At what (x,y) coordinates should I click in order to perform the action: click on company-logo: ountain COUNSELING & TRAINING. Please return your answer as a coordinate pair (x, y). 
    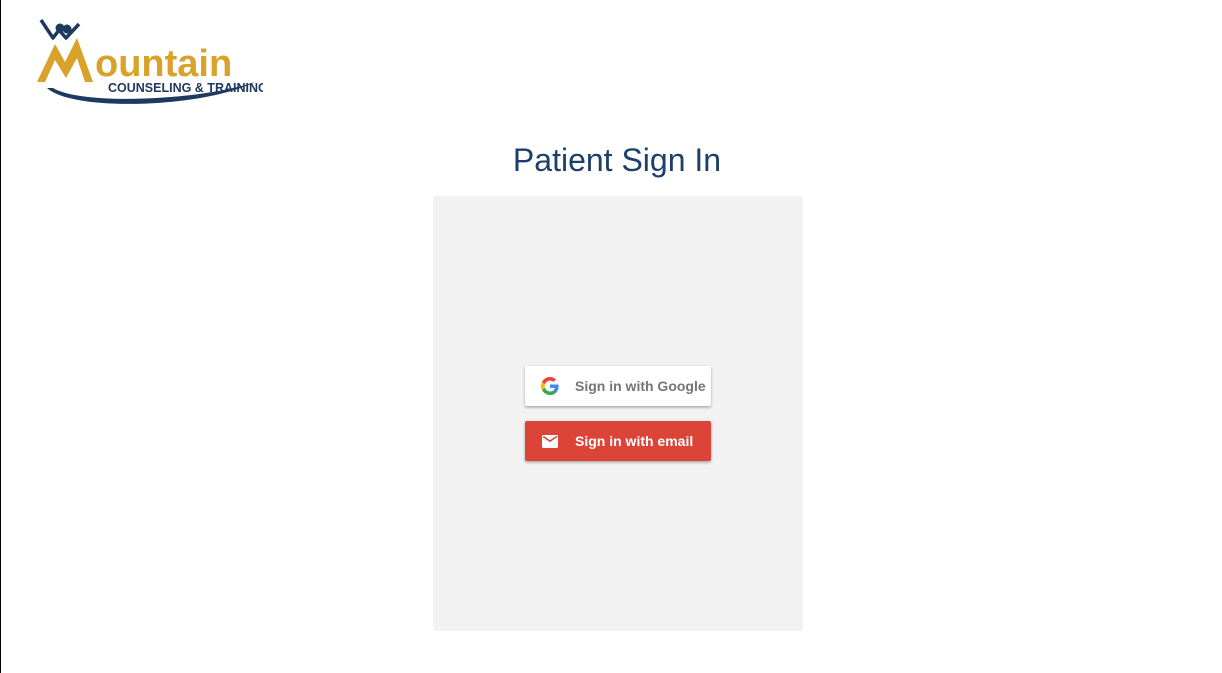
    Looking at the image, I should click on (148, 63).